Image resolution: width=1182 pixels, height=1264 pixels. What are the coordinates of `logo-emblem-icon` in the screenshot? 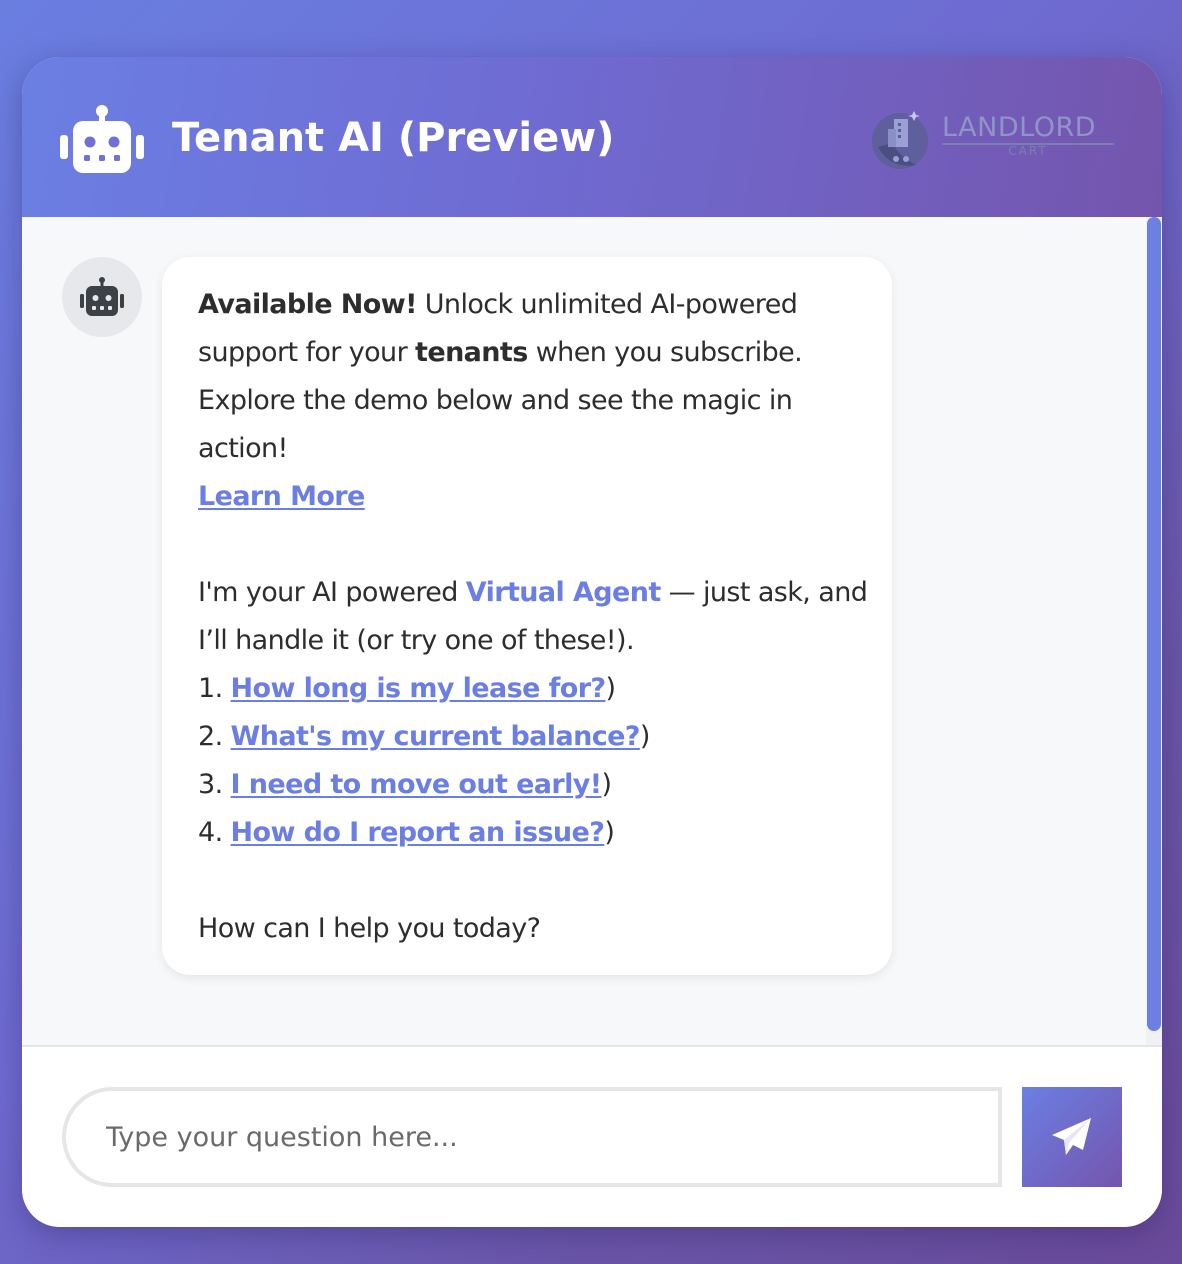 It's located at (900, 140).